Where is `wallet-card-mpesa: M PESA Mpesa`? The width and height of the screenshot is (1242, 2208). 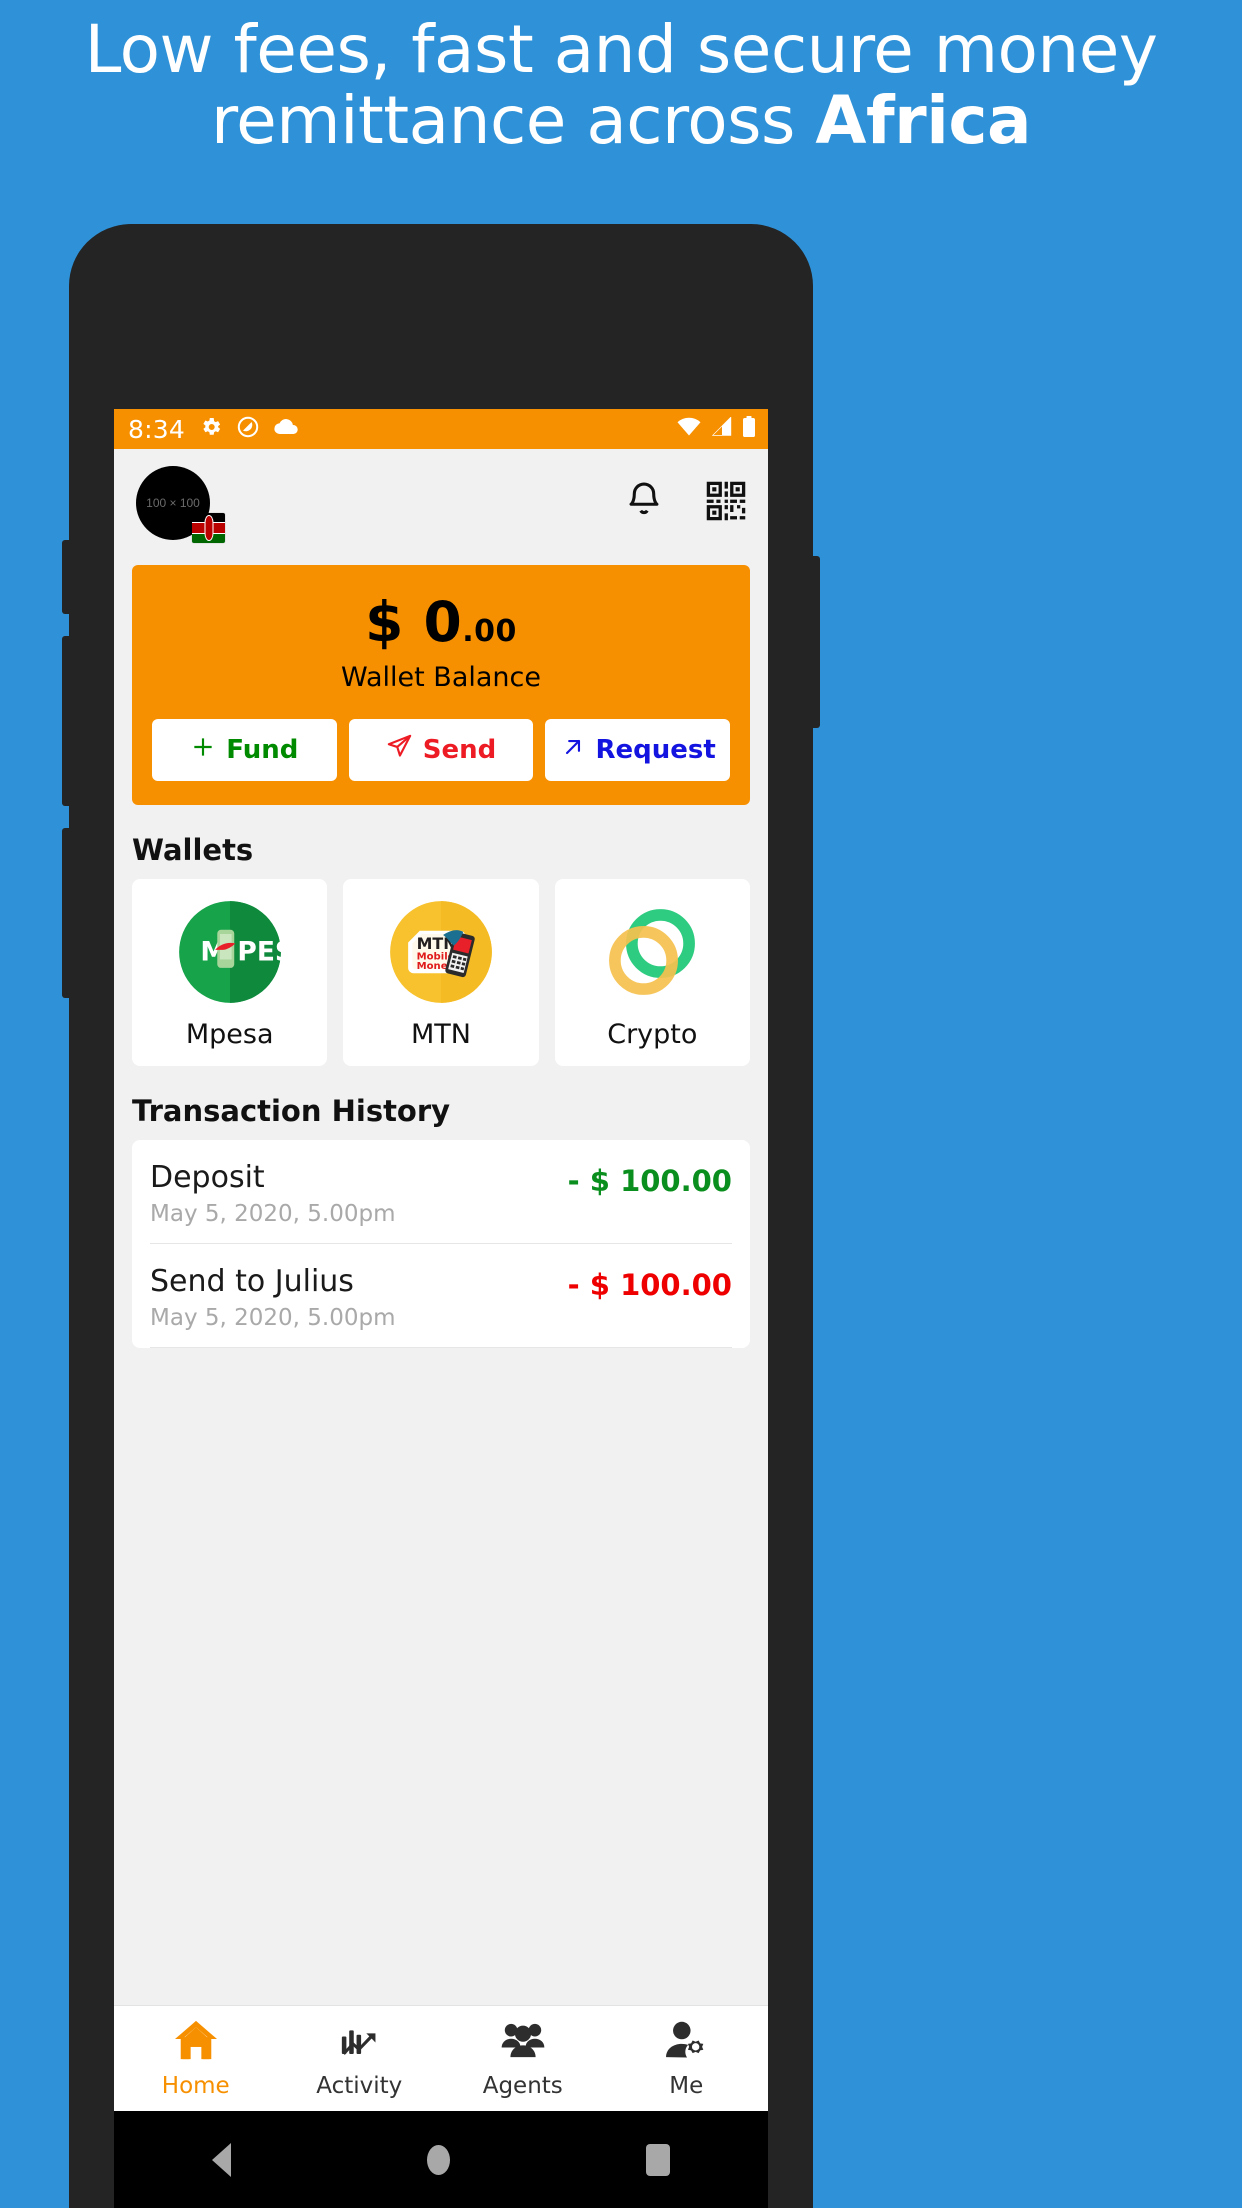
wallet-card-mpesa: M PESA Mpesa is located at coordinates (230, 972).